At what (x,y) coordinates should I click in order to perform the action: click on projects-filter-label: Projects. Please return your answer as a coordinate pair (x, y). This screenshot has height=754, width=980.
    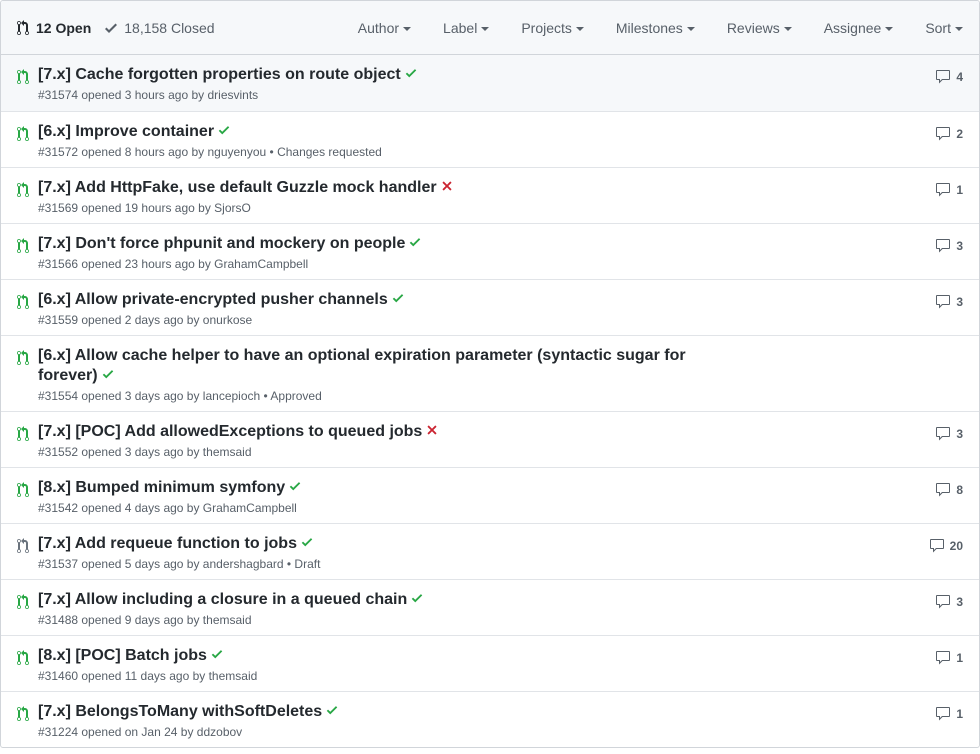
    Looking at the image, I should click on (546, 28).